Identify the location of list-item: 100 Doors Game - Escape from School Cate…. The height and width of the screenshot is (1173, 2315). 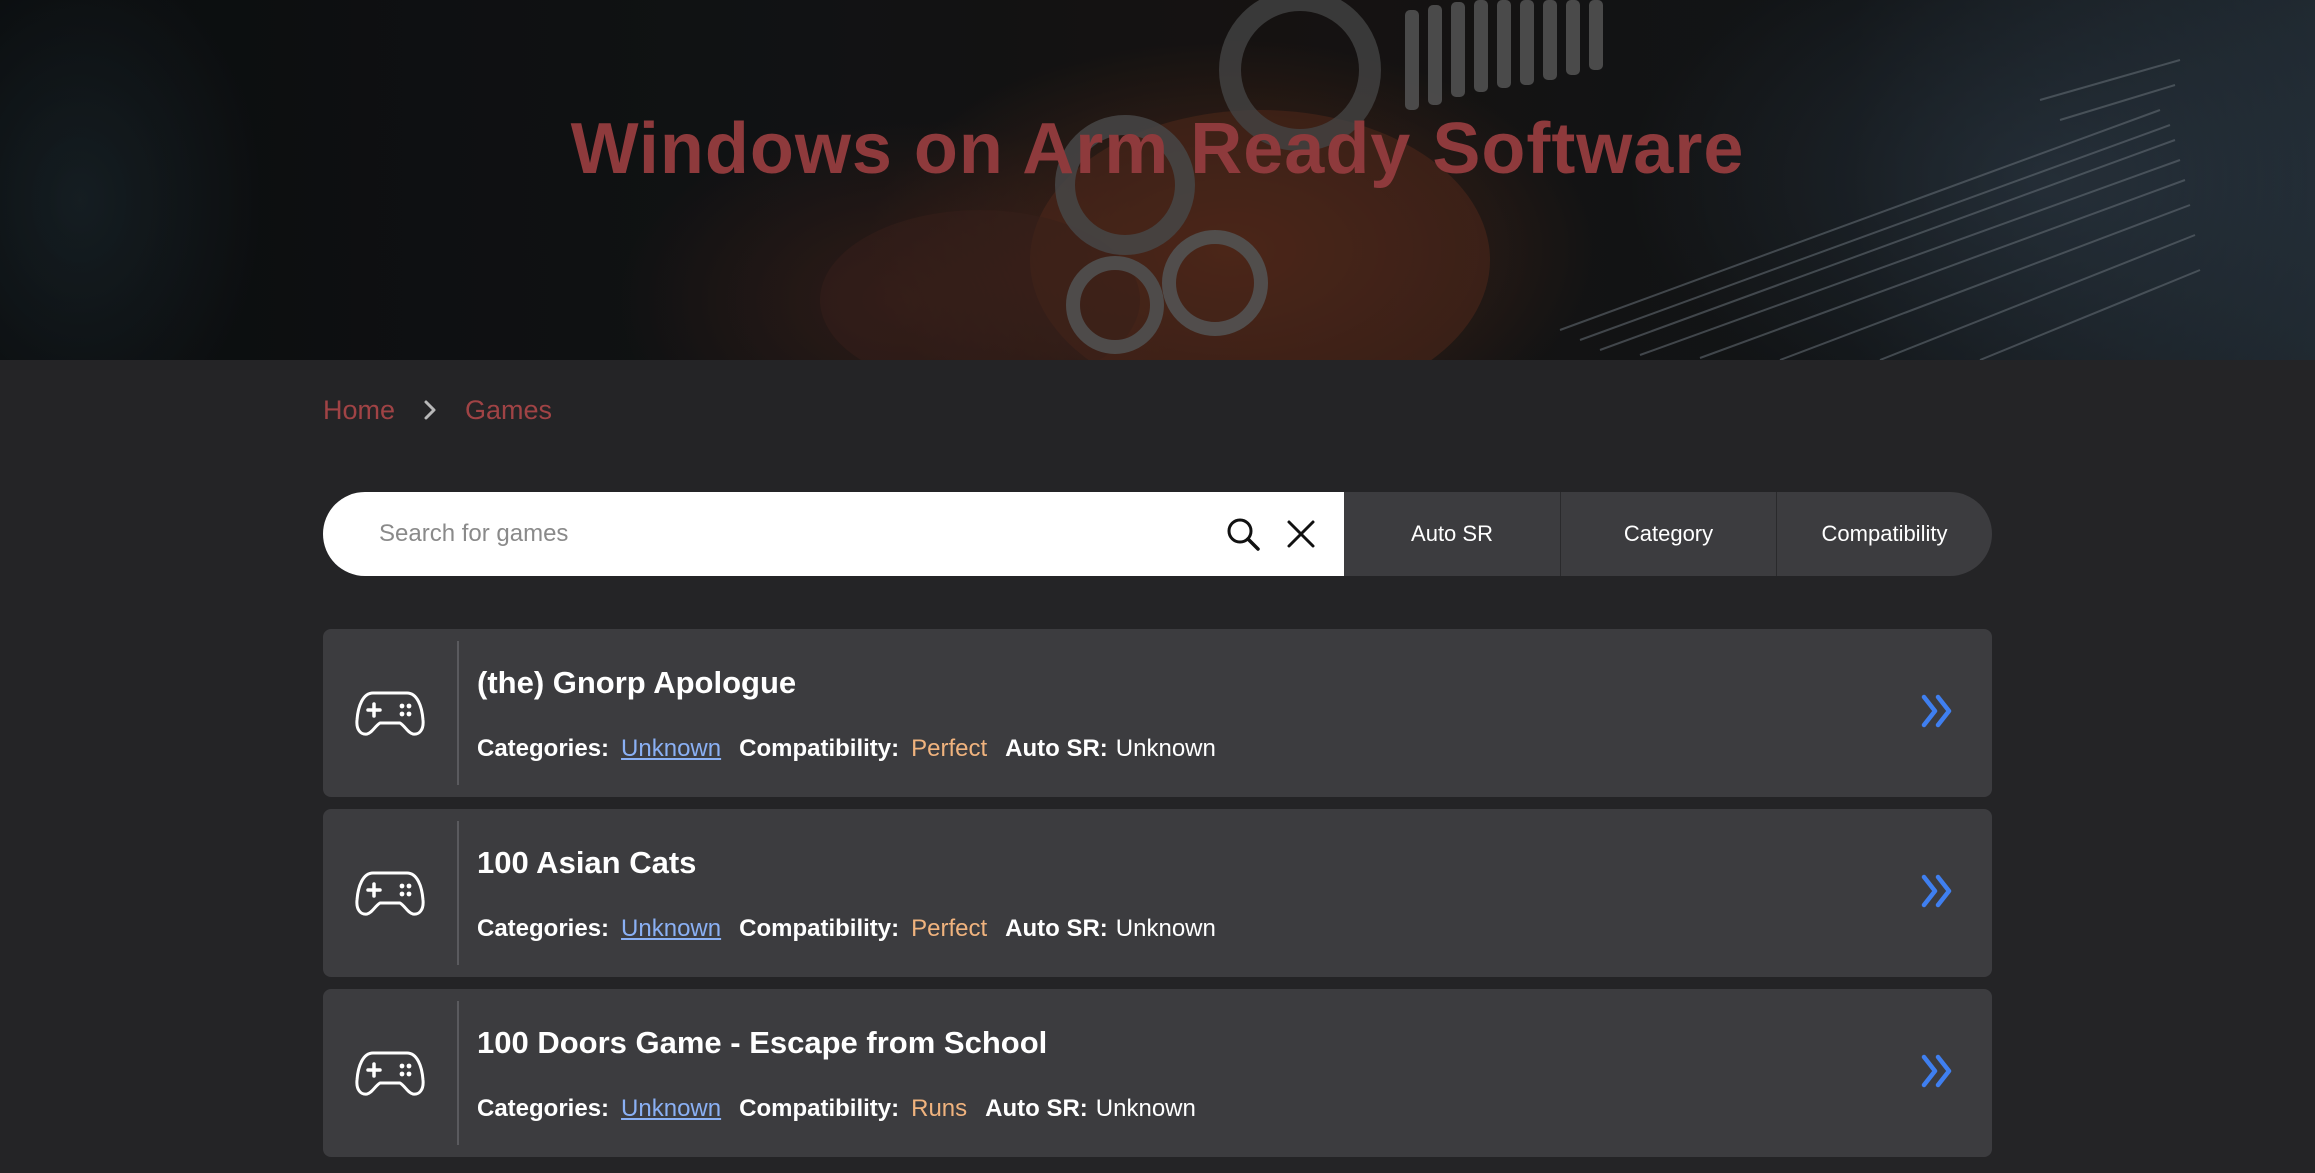
(1157, 1073).